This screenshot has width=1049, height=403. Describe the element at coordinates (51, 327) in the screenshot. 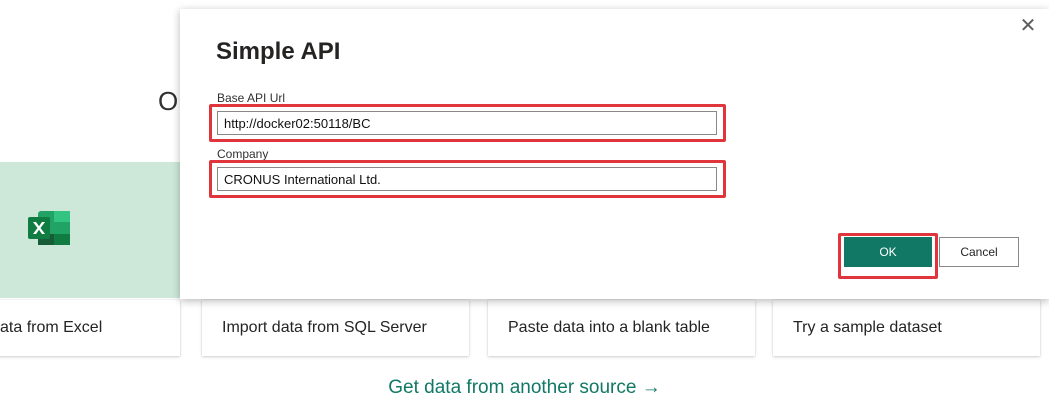

I see `card-excel-label: ata from Excel` at that location.